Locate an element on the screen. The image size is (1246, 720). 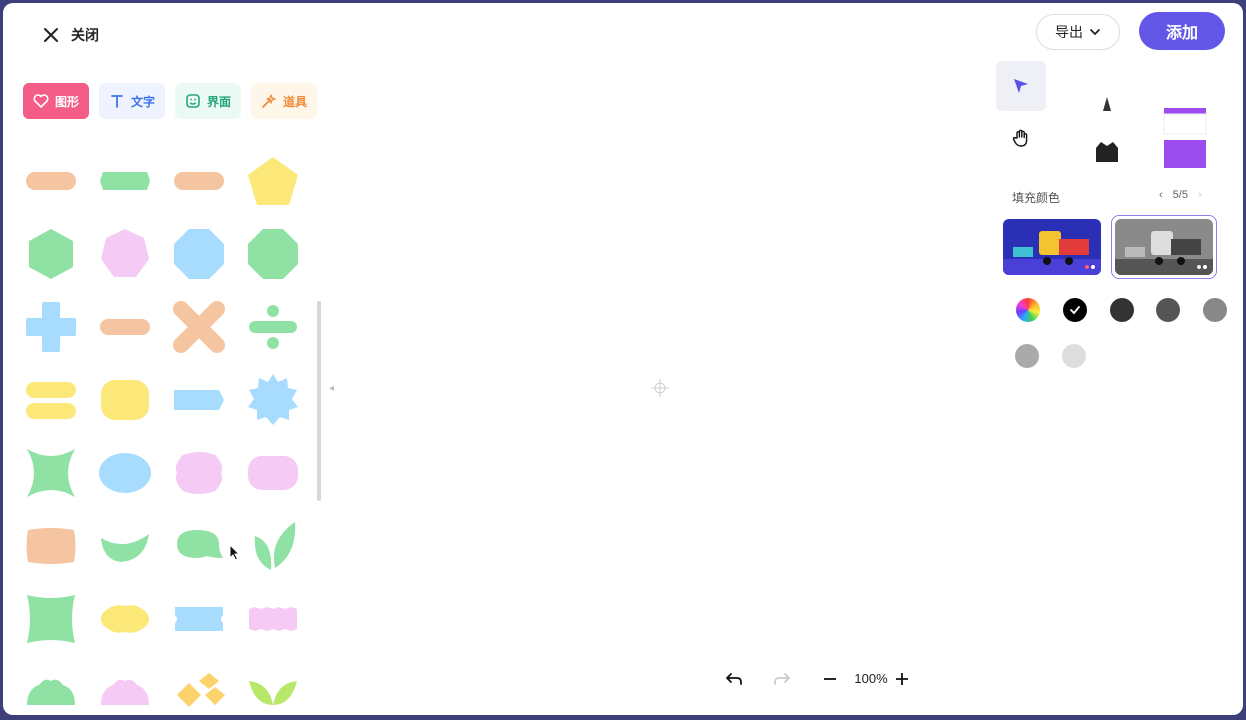
shape-rounded-square is located at coordinates (125, 400).